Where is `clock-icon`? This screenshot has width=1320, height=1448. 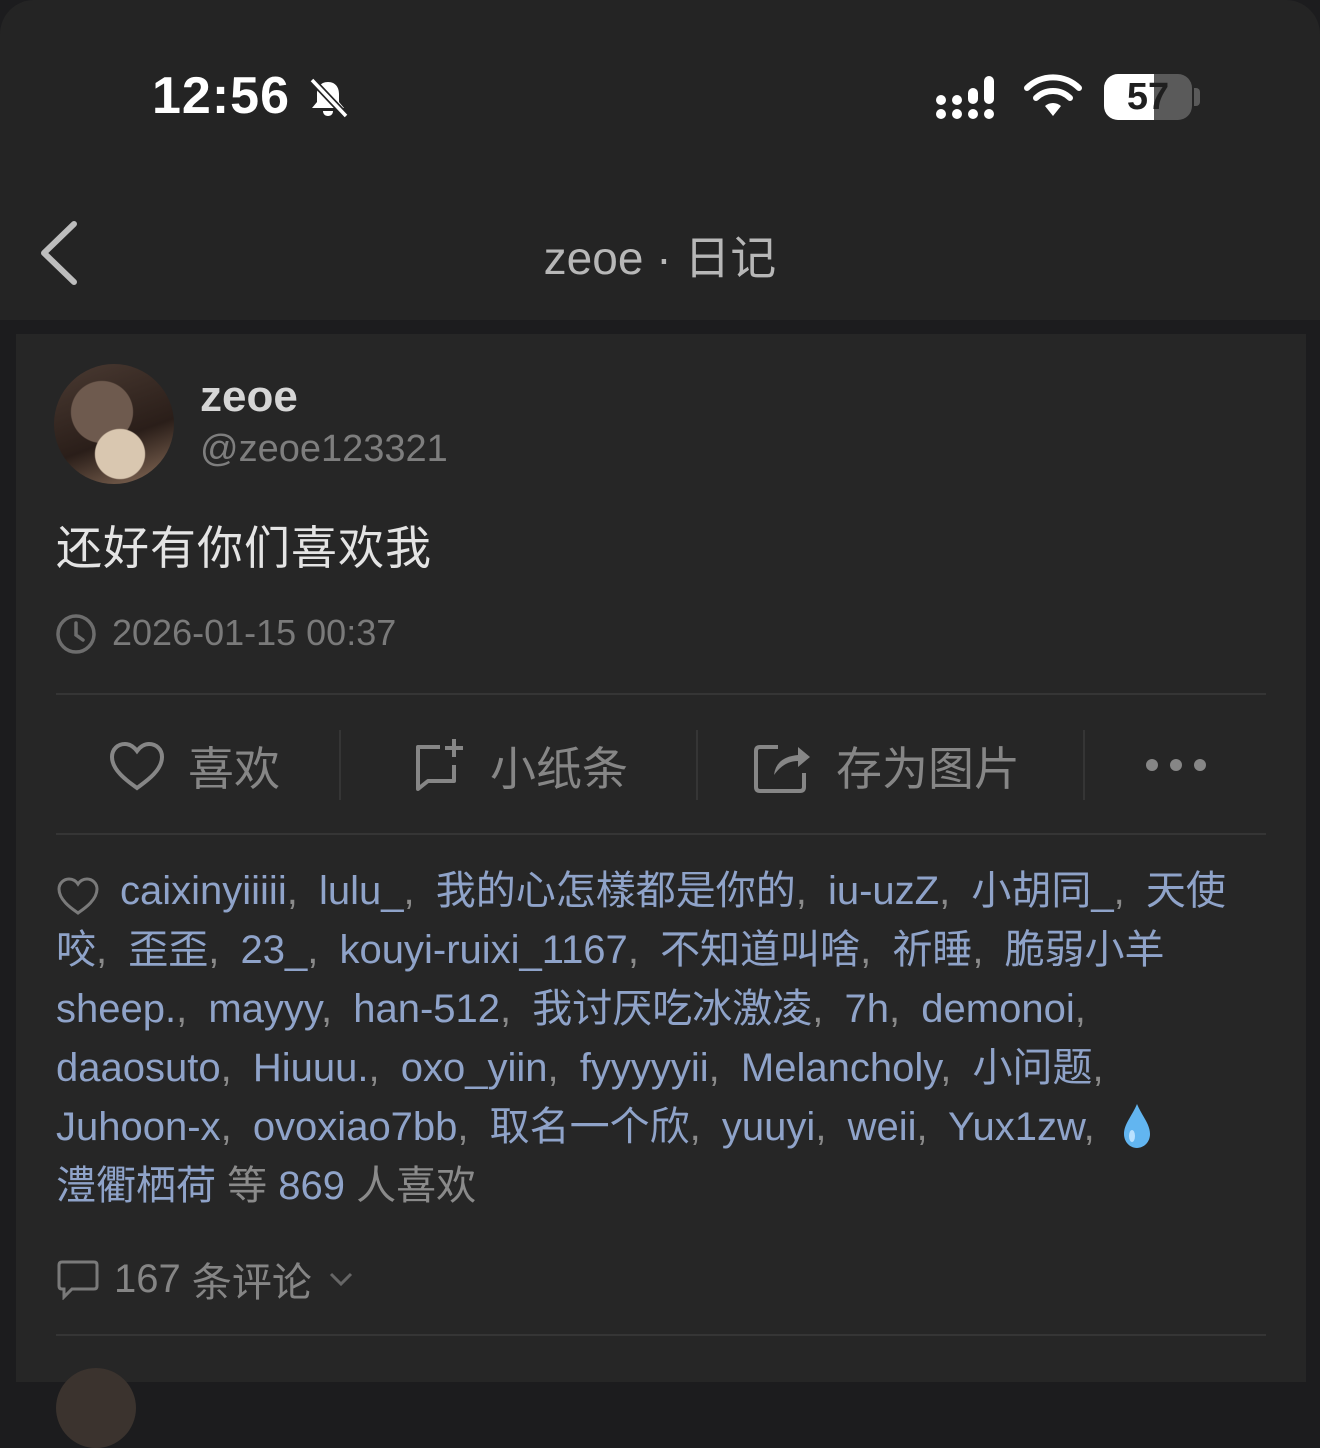 clock-icon is located at coordinates (76, 634).